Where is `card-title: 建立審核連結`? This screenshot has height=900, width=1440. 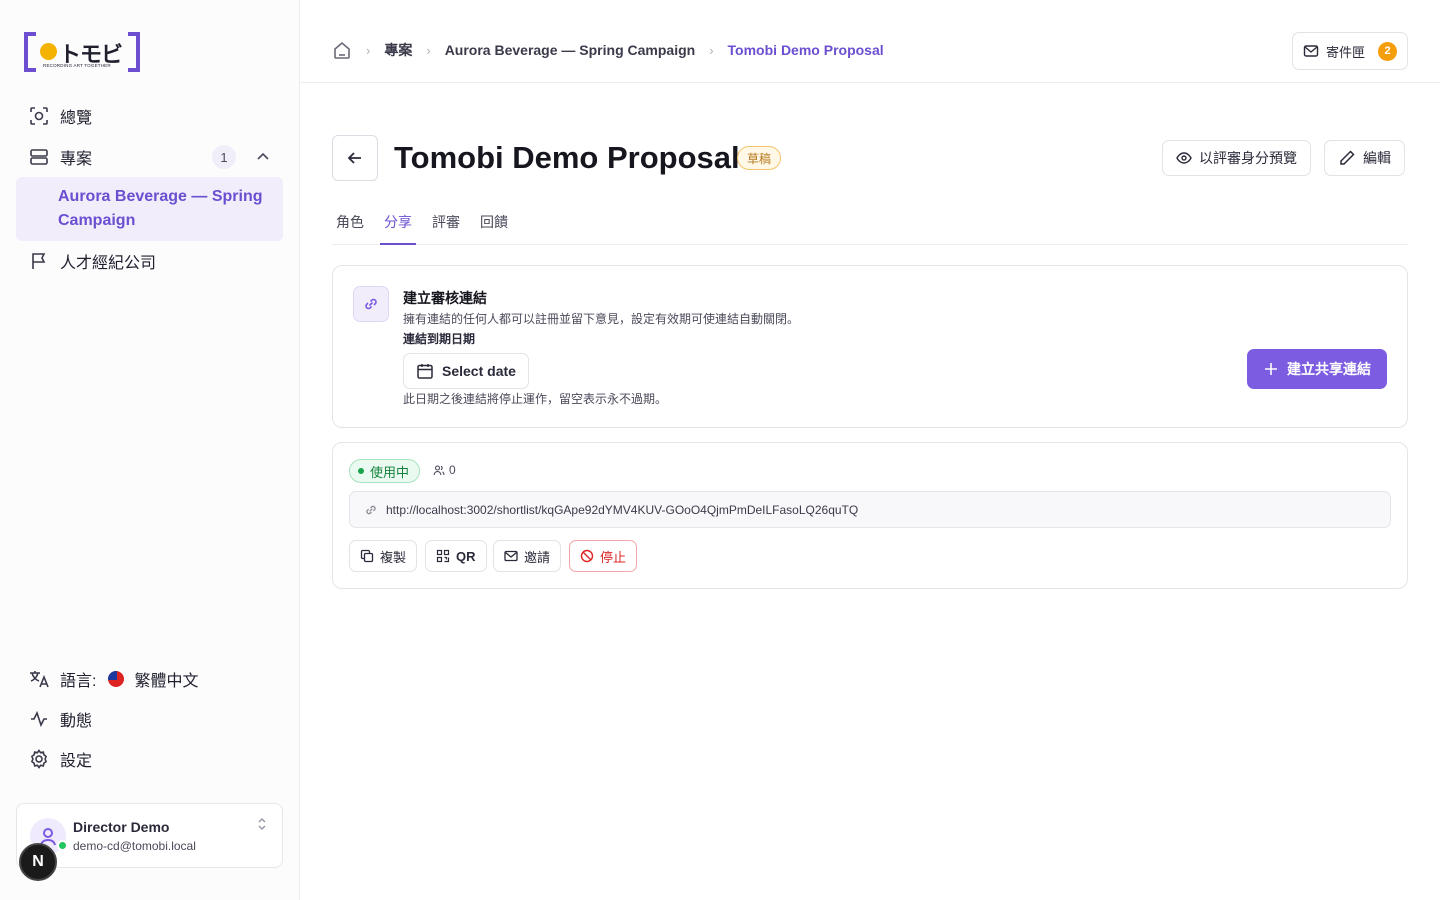 card-title: 建立審核連結 is located at coordinates (445, 298).